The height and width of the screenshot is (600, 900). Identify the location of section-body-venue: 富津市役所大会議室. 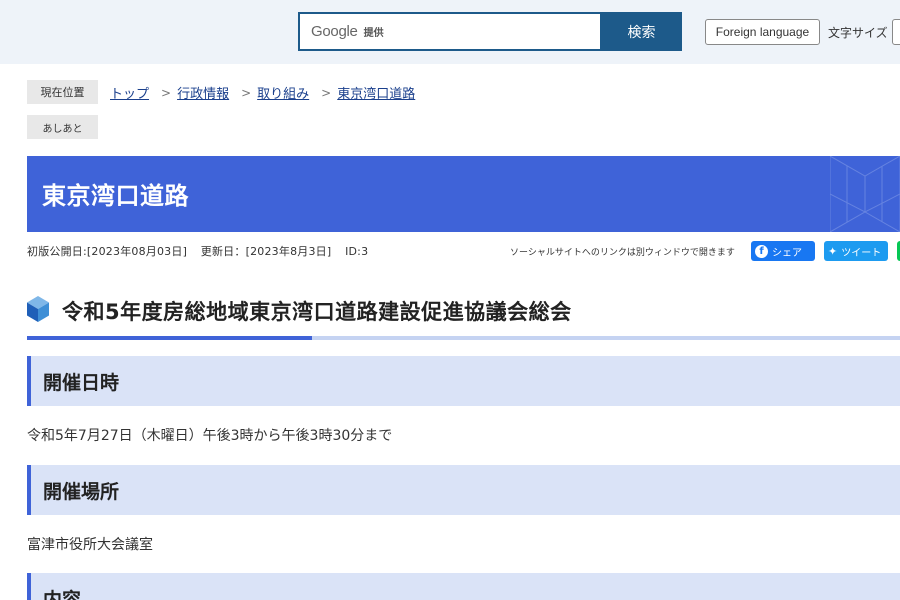
(90, 545).